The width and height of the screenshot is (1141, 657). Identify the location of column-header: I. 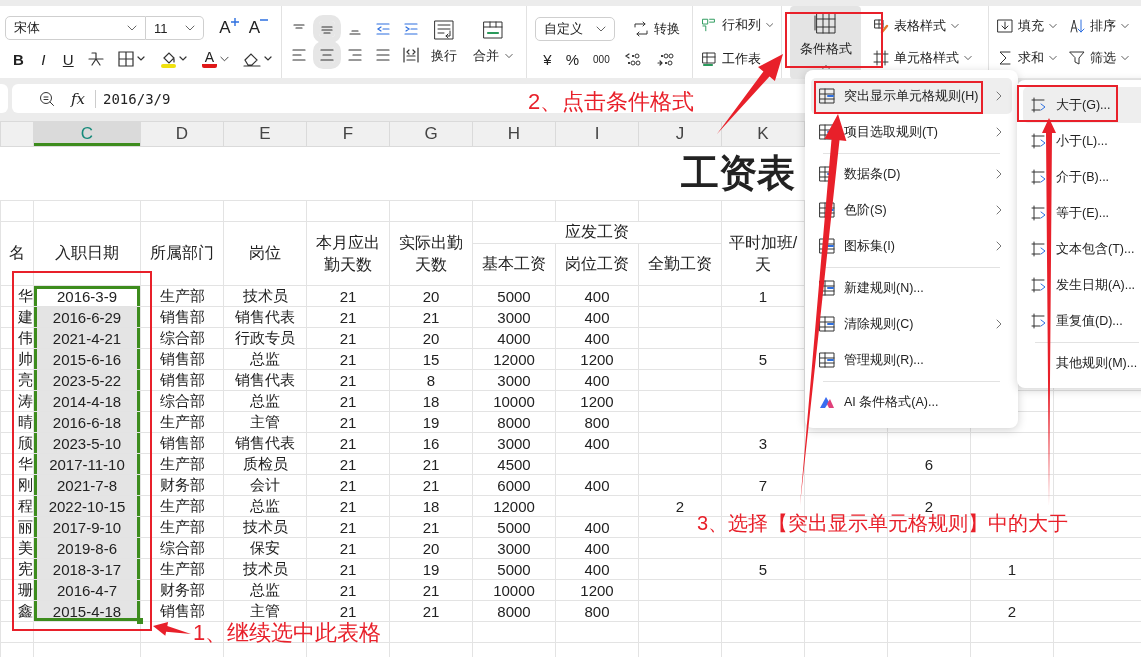
(597, 134).